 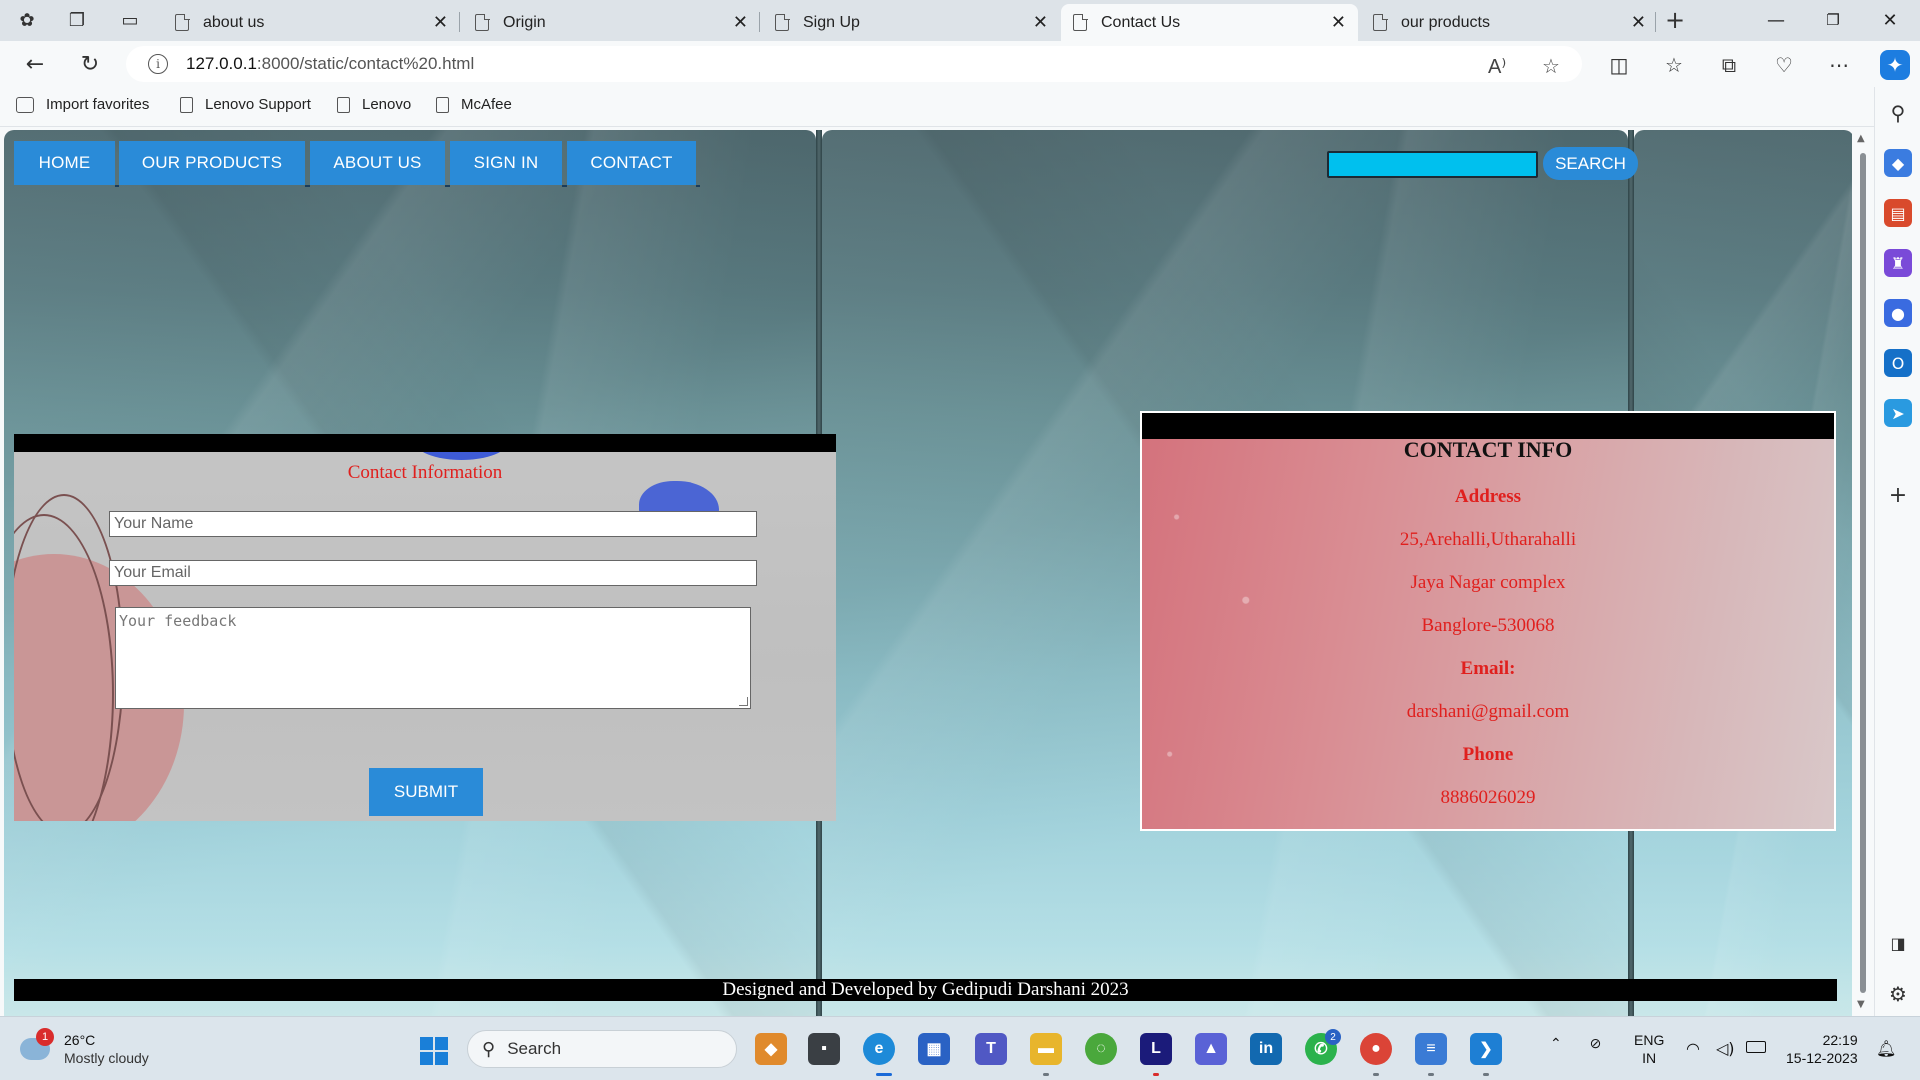 What do you see at coordinates (1497, 66) in the screenshot?
I see `read-aloud-icon: A⁾` at bounding box center [1497, 66].